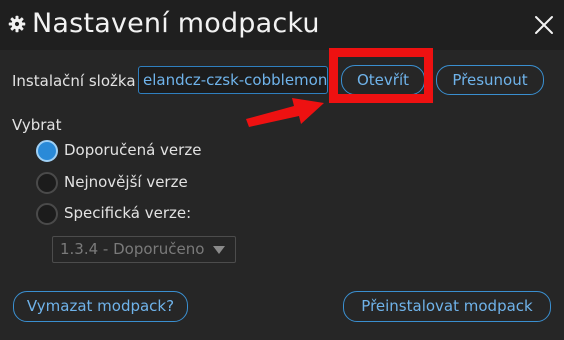 Image resolution: width=564 pixels, height=340 pixels. I want to click on radio-button-checked, so click(47, 151).